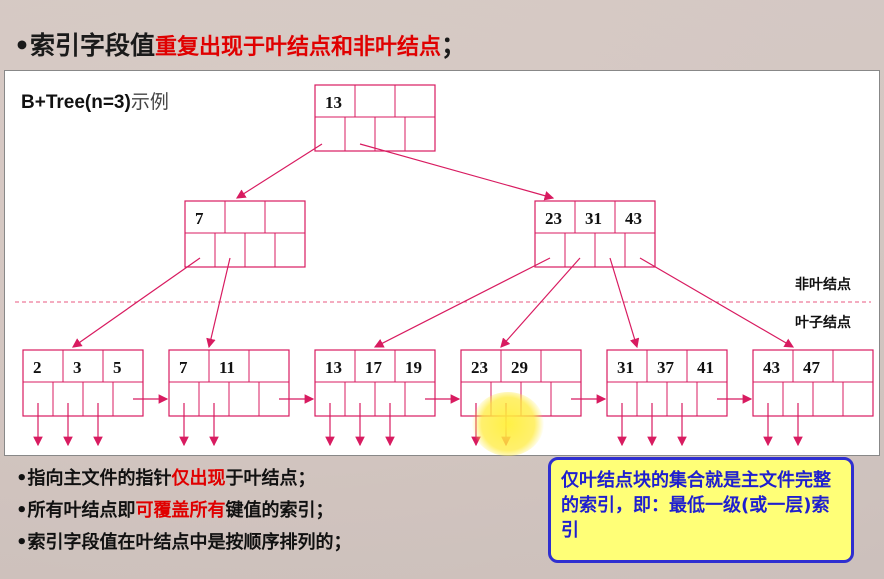  I want to click on node-key: 11, so click(227, 367).